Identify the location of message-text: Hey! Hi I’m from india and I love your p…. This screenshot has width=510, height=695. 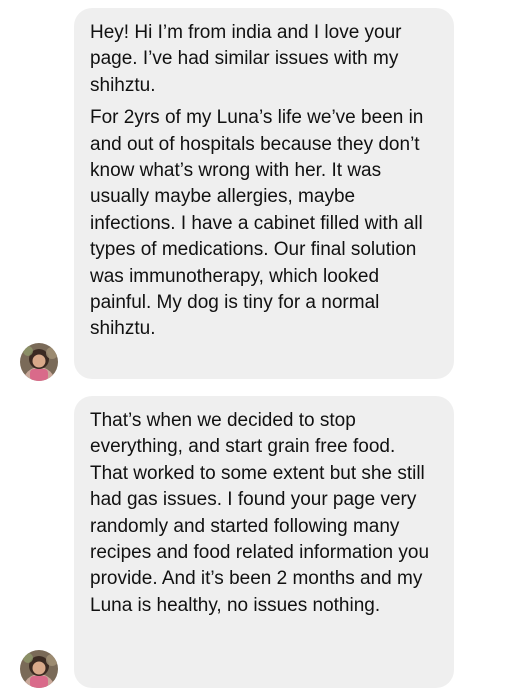
(246, 59).